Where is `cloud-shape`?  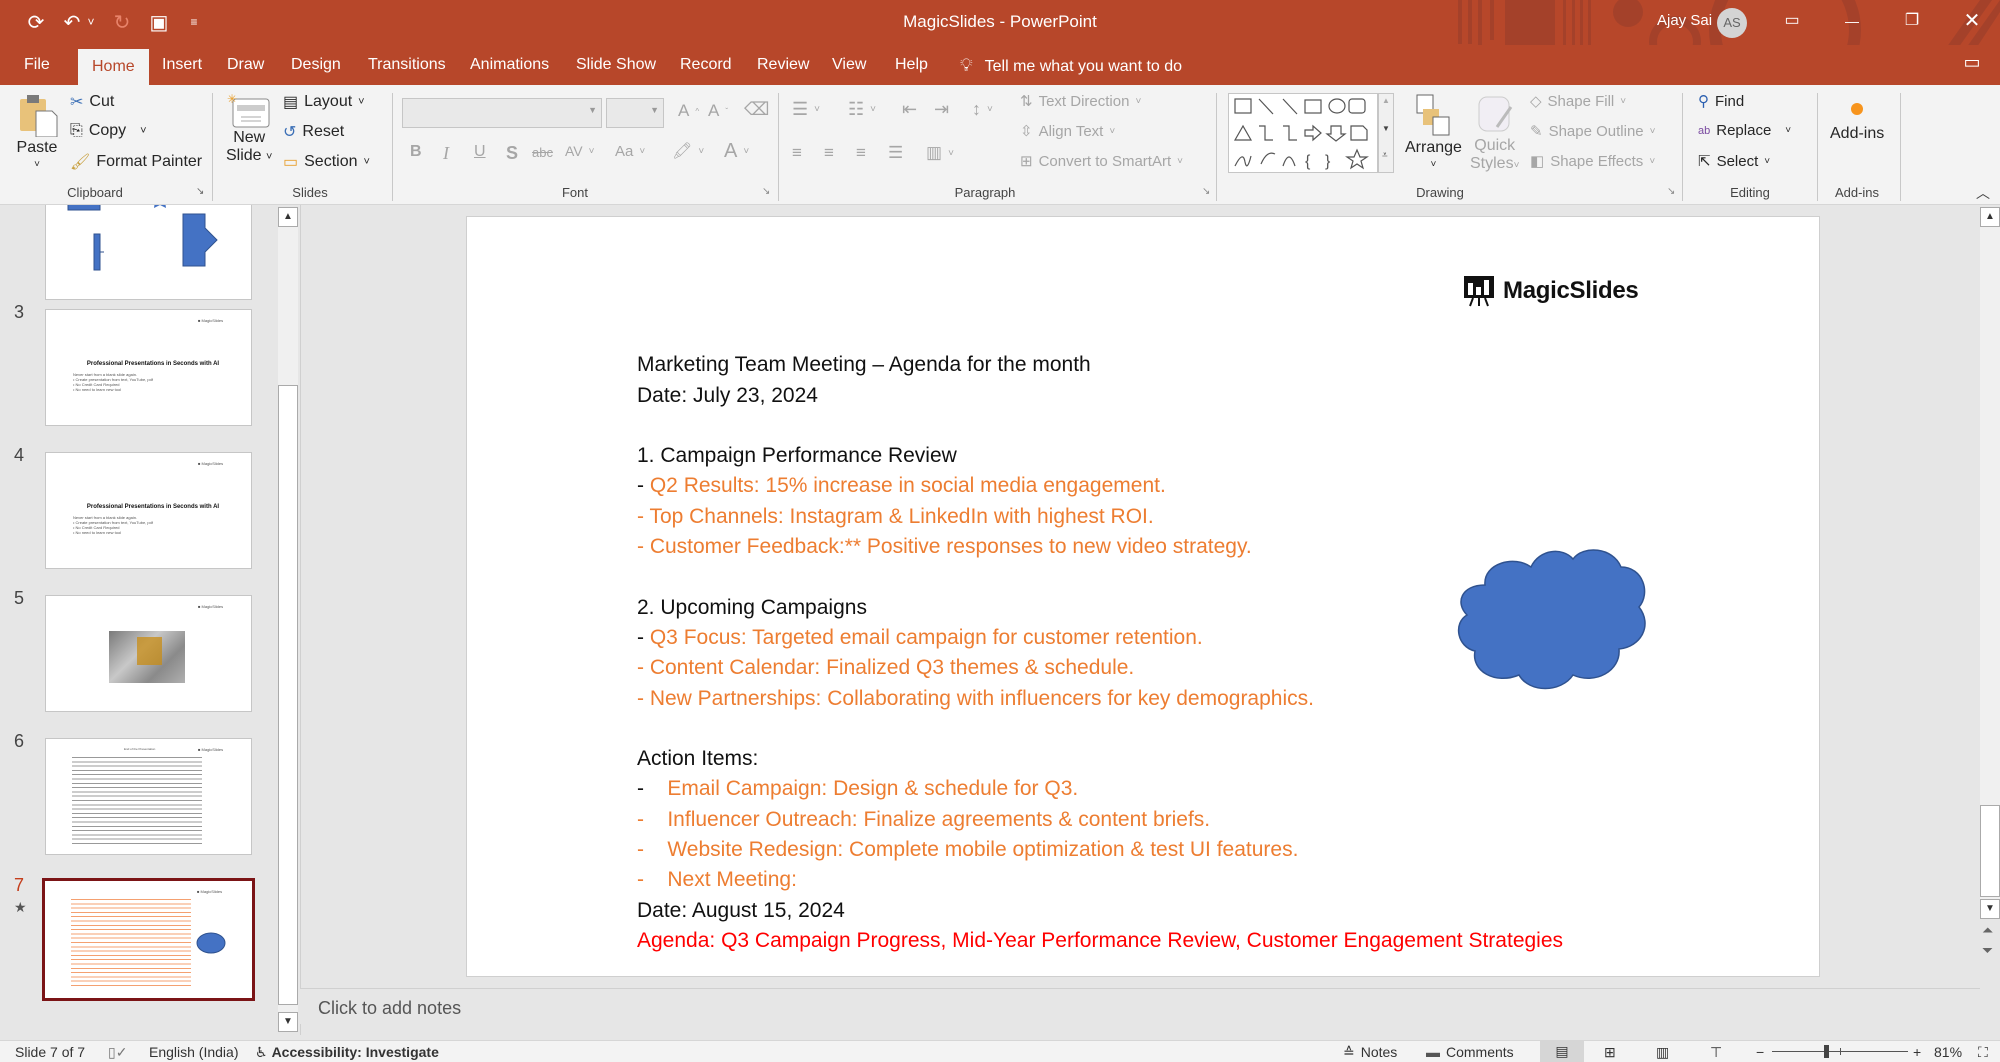
cloud-shape is located at coordinates (1554, 618).